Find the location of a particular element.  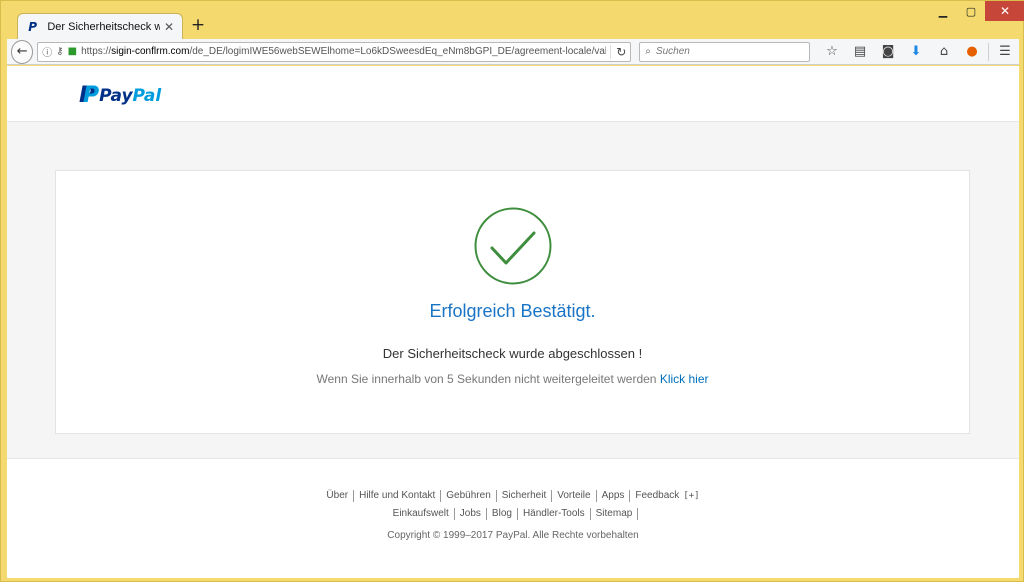

redirect-link: Klick hier is located at coordinates (684, 379).